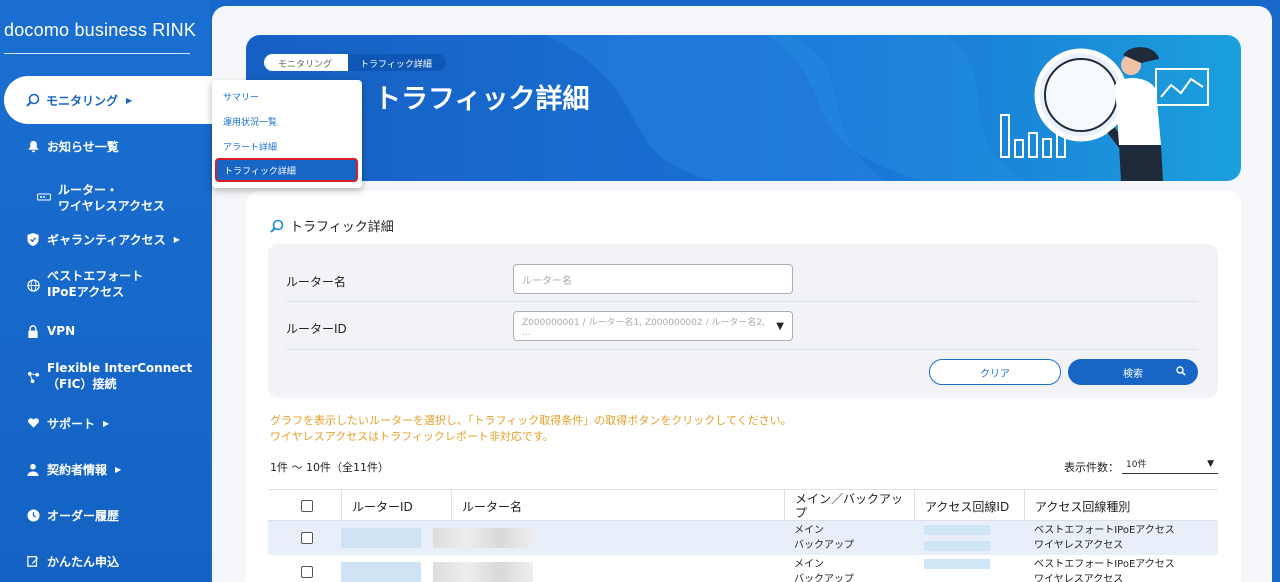 The height and width of the screenshot is (582, 1280). What do you see at coordinates (61, 331) in the screenshot?
I see `sidebar-item-label: VPN` at bounding box center [61, 331].